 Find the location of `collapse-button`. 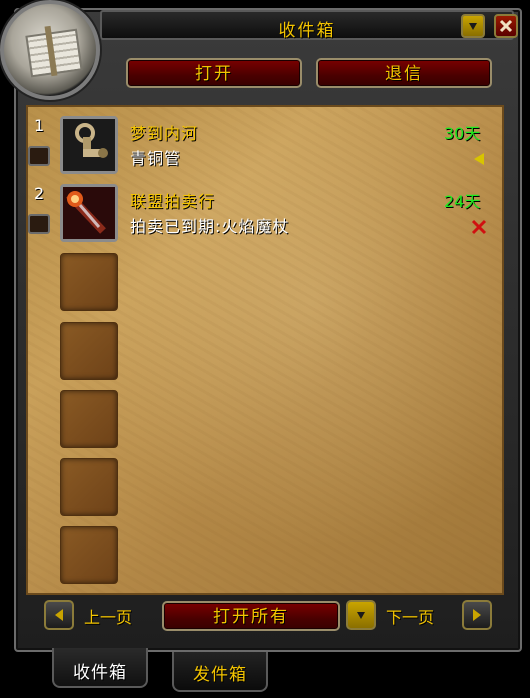

collapse-button is located at coordinates (473, 26).